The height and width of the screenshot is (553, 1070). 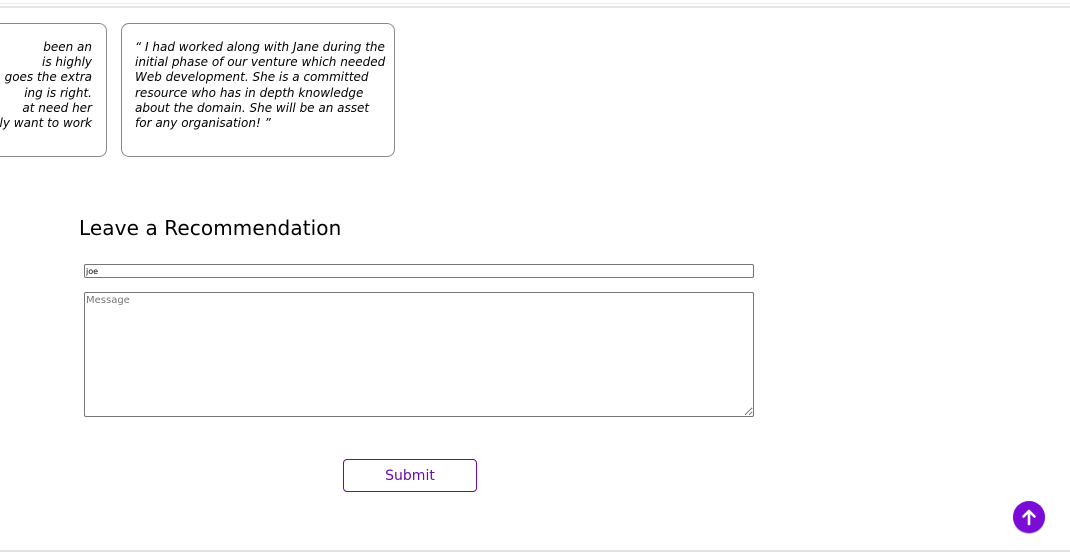 I want to click on arrow-up-icon, so click(x=1029, y=517).